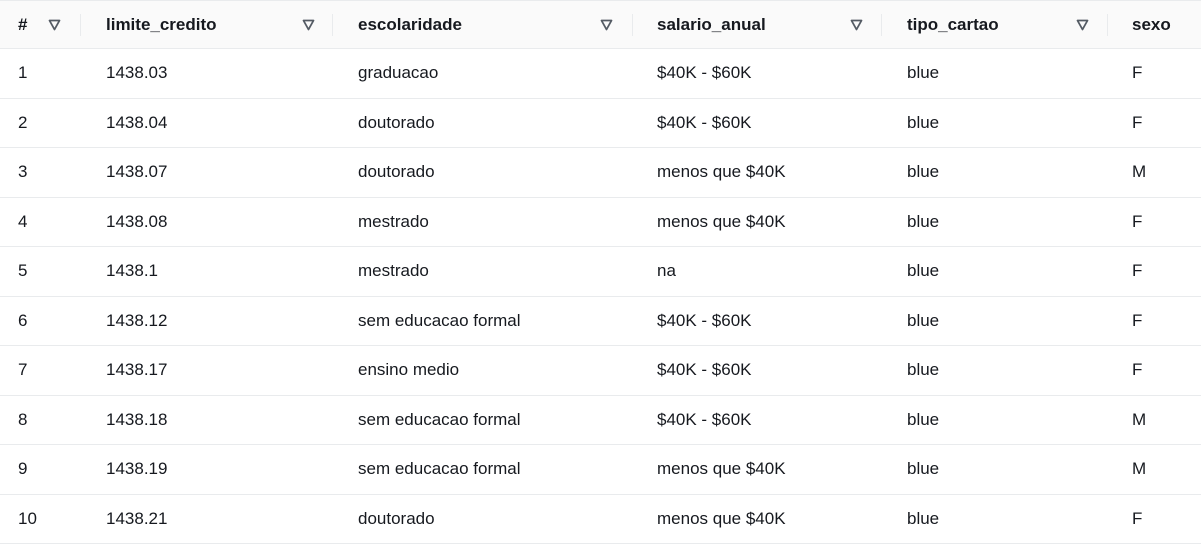 The width and height of the screenshot is (1201, 546). Describe the element at coordinates (137, 122) in the screenshot. I see `cell-limite-credito: 1438.04` at that location.